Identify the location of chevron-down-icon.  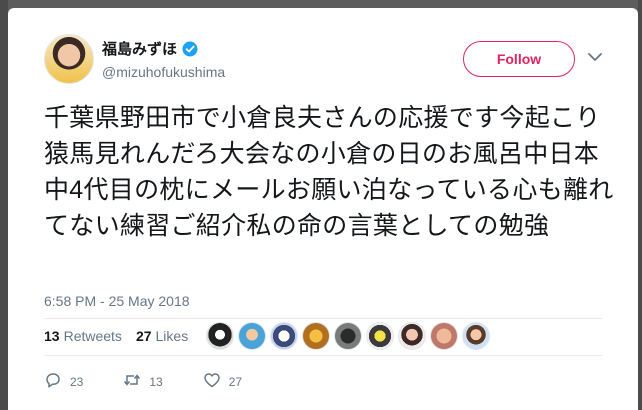
(595, 57).